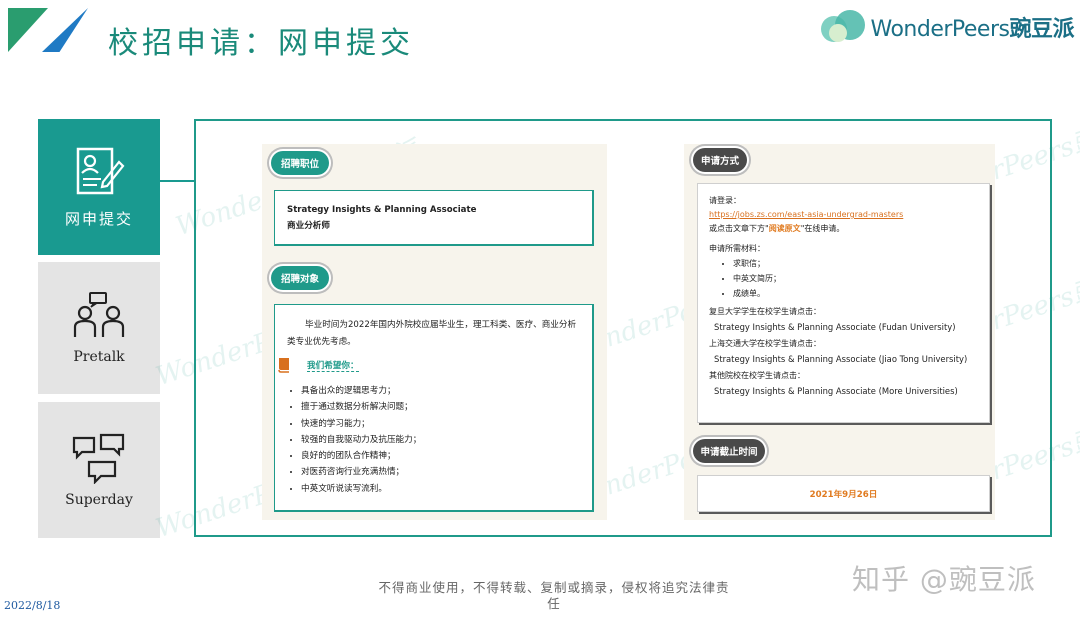  What do you see at coordinates (441, 424) in the screenshot?
I see `list-item: 快速的学习能力；` at bounding box center [441, 424].